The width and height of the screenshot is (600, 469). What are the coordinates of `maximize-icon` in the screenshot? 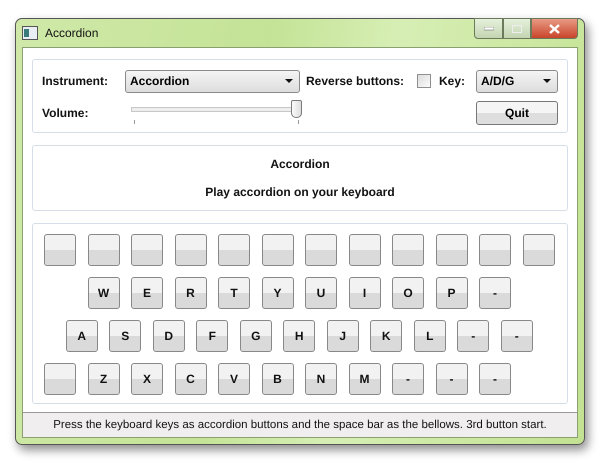 It's located at (517, 28).